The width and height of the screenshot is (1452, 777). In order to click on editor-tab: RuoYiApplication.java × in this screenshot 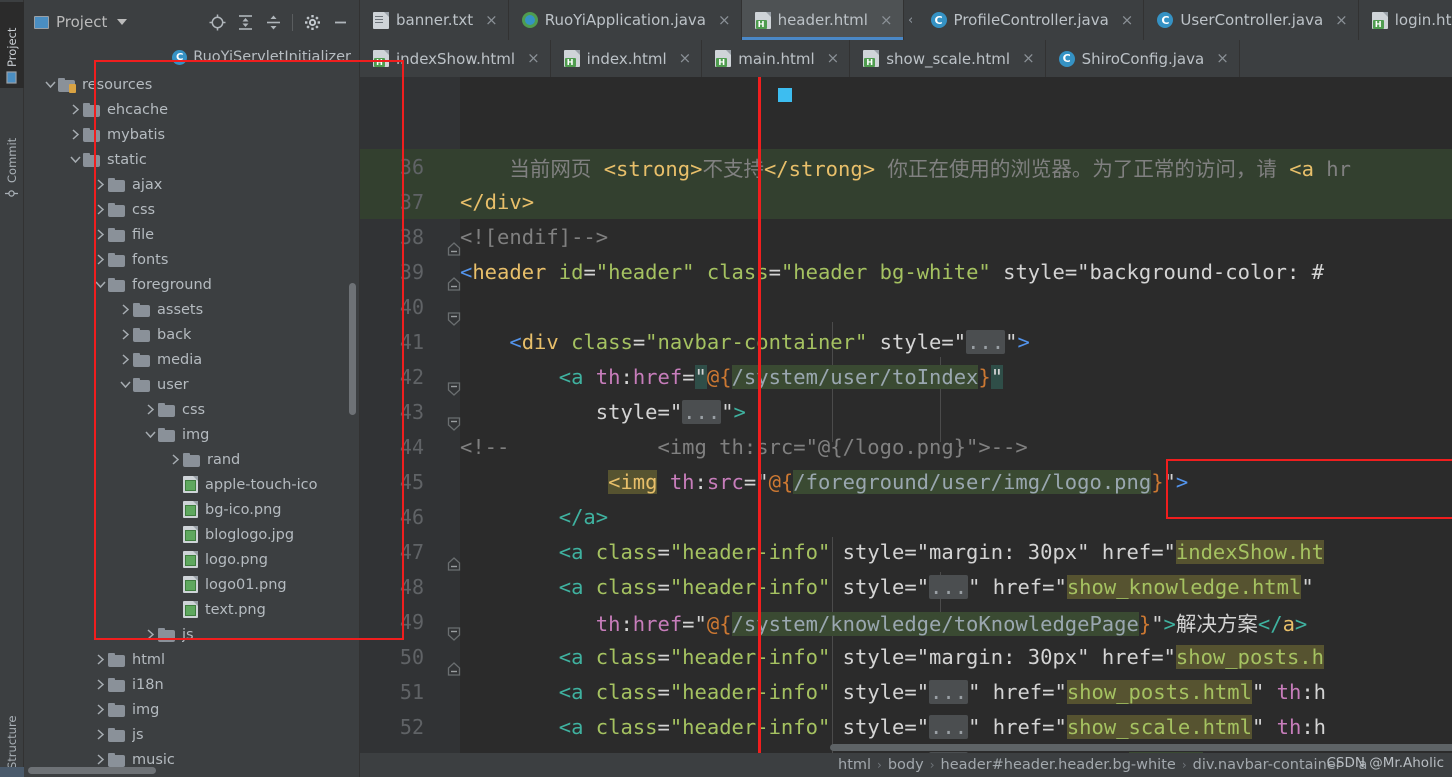, I will do `click(625, 20)`.